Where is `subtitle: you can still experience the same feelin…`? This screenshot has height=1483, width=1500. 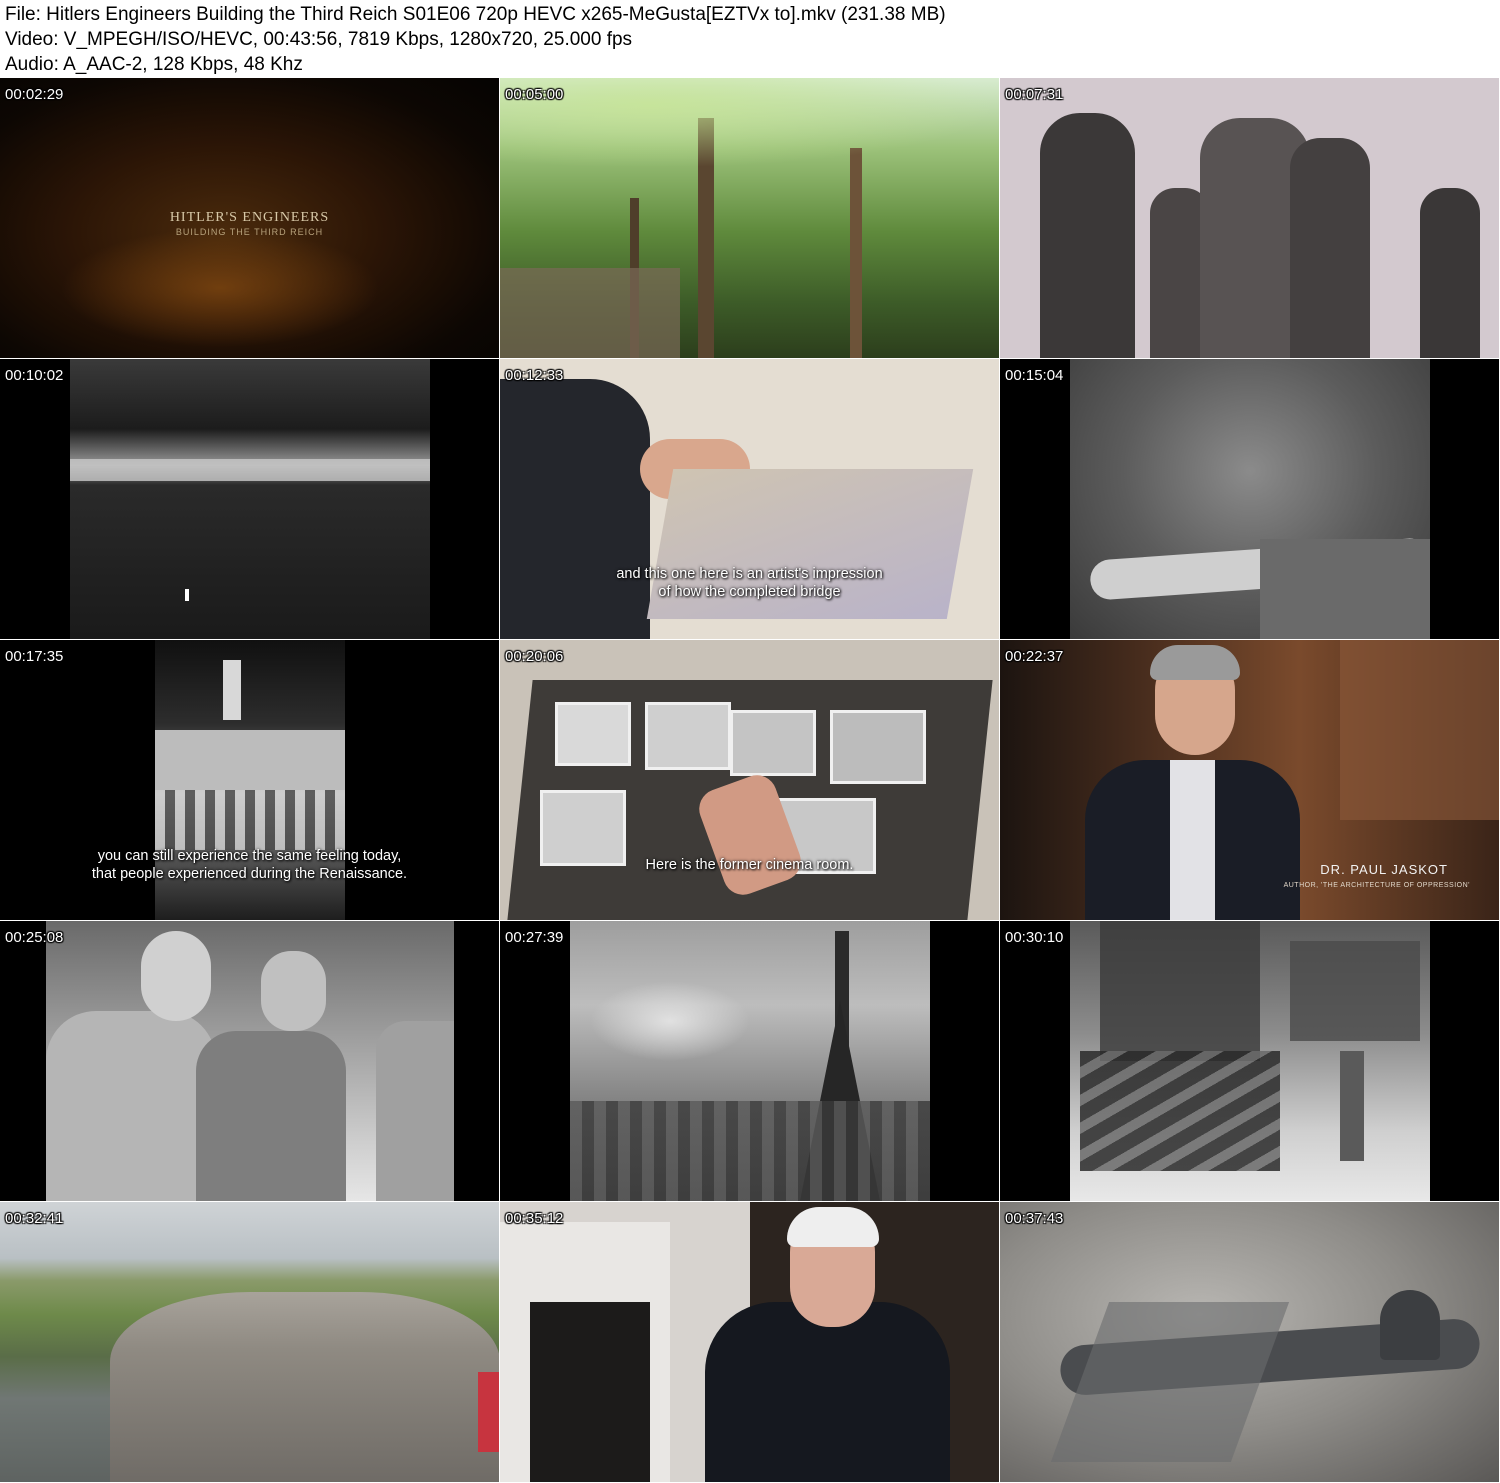 subtitle: you can still experience the same feelin… is located at coordinates (249, 865).